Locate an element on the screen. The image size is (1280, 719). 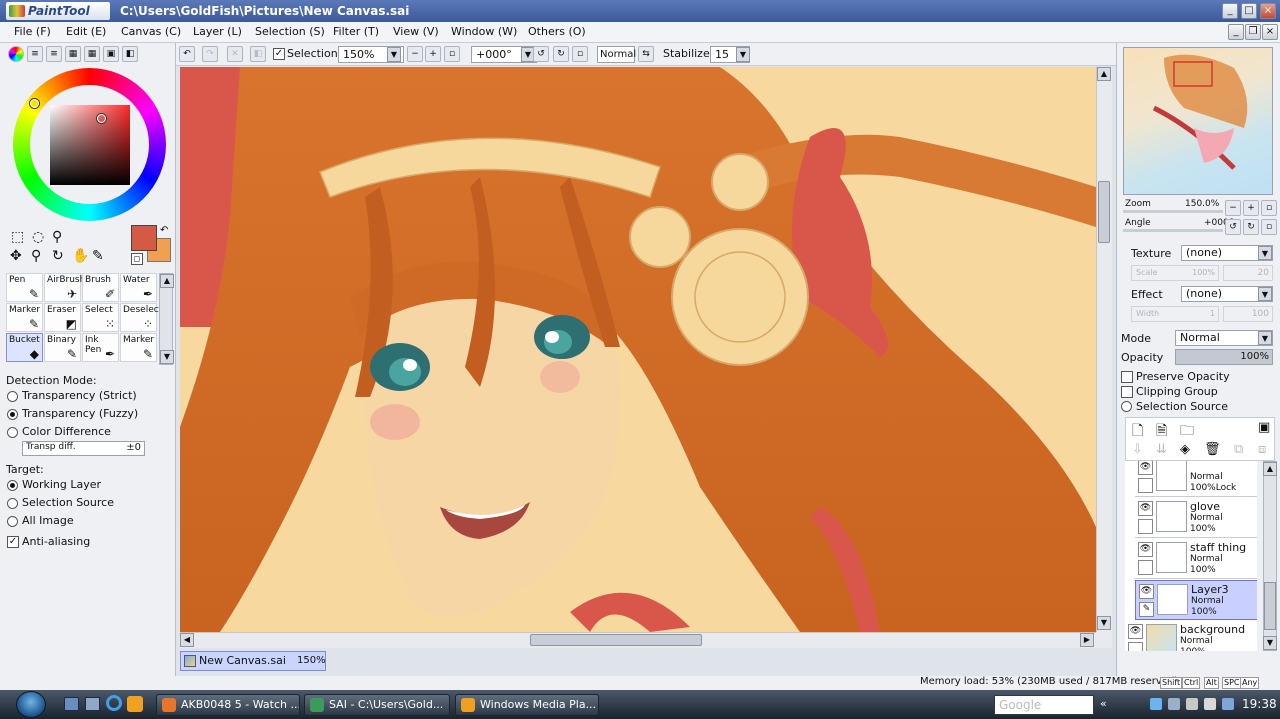
minimize-icon: _ is located at coordinates (1230, 11).